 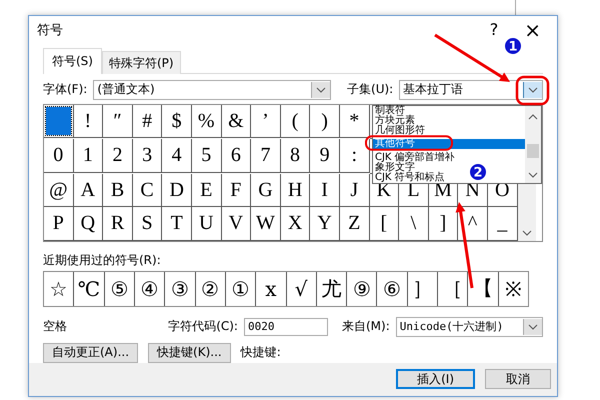 I want to click on symbol-cell: S, so click(x=147, y=224).